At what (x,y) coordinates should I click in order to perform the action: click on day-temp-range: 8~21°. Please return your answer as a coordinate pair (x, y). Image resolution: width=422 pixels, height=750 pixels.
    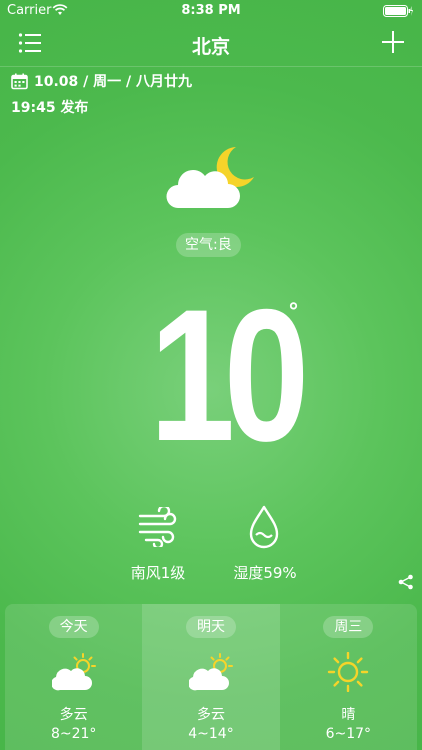
    Looking at the image, I should click on (73, 734).